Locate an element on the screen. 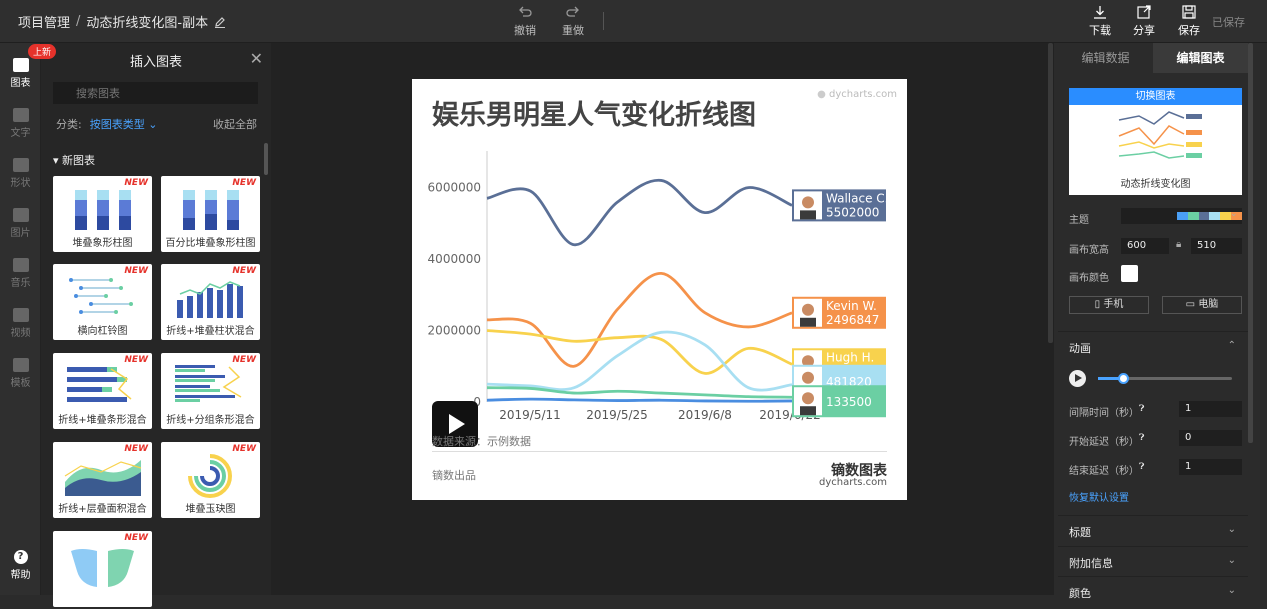 This screenshot has height=609, width=1267. rail-item-shapes: 形状 is located at coordinates (20, 173).